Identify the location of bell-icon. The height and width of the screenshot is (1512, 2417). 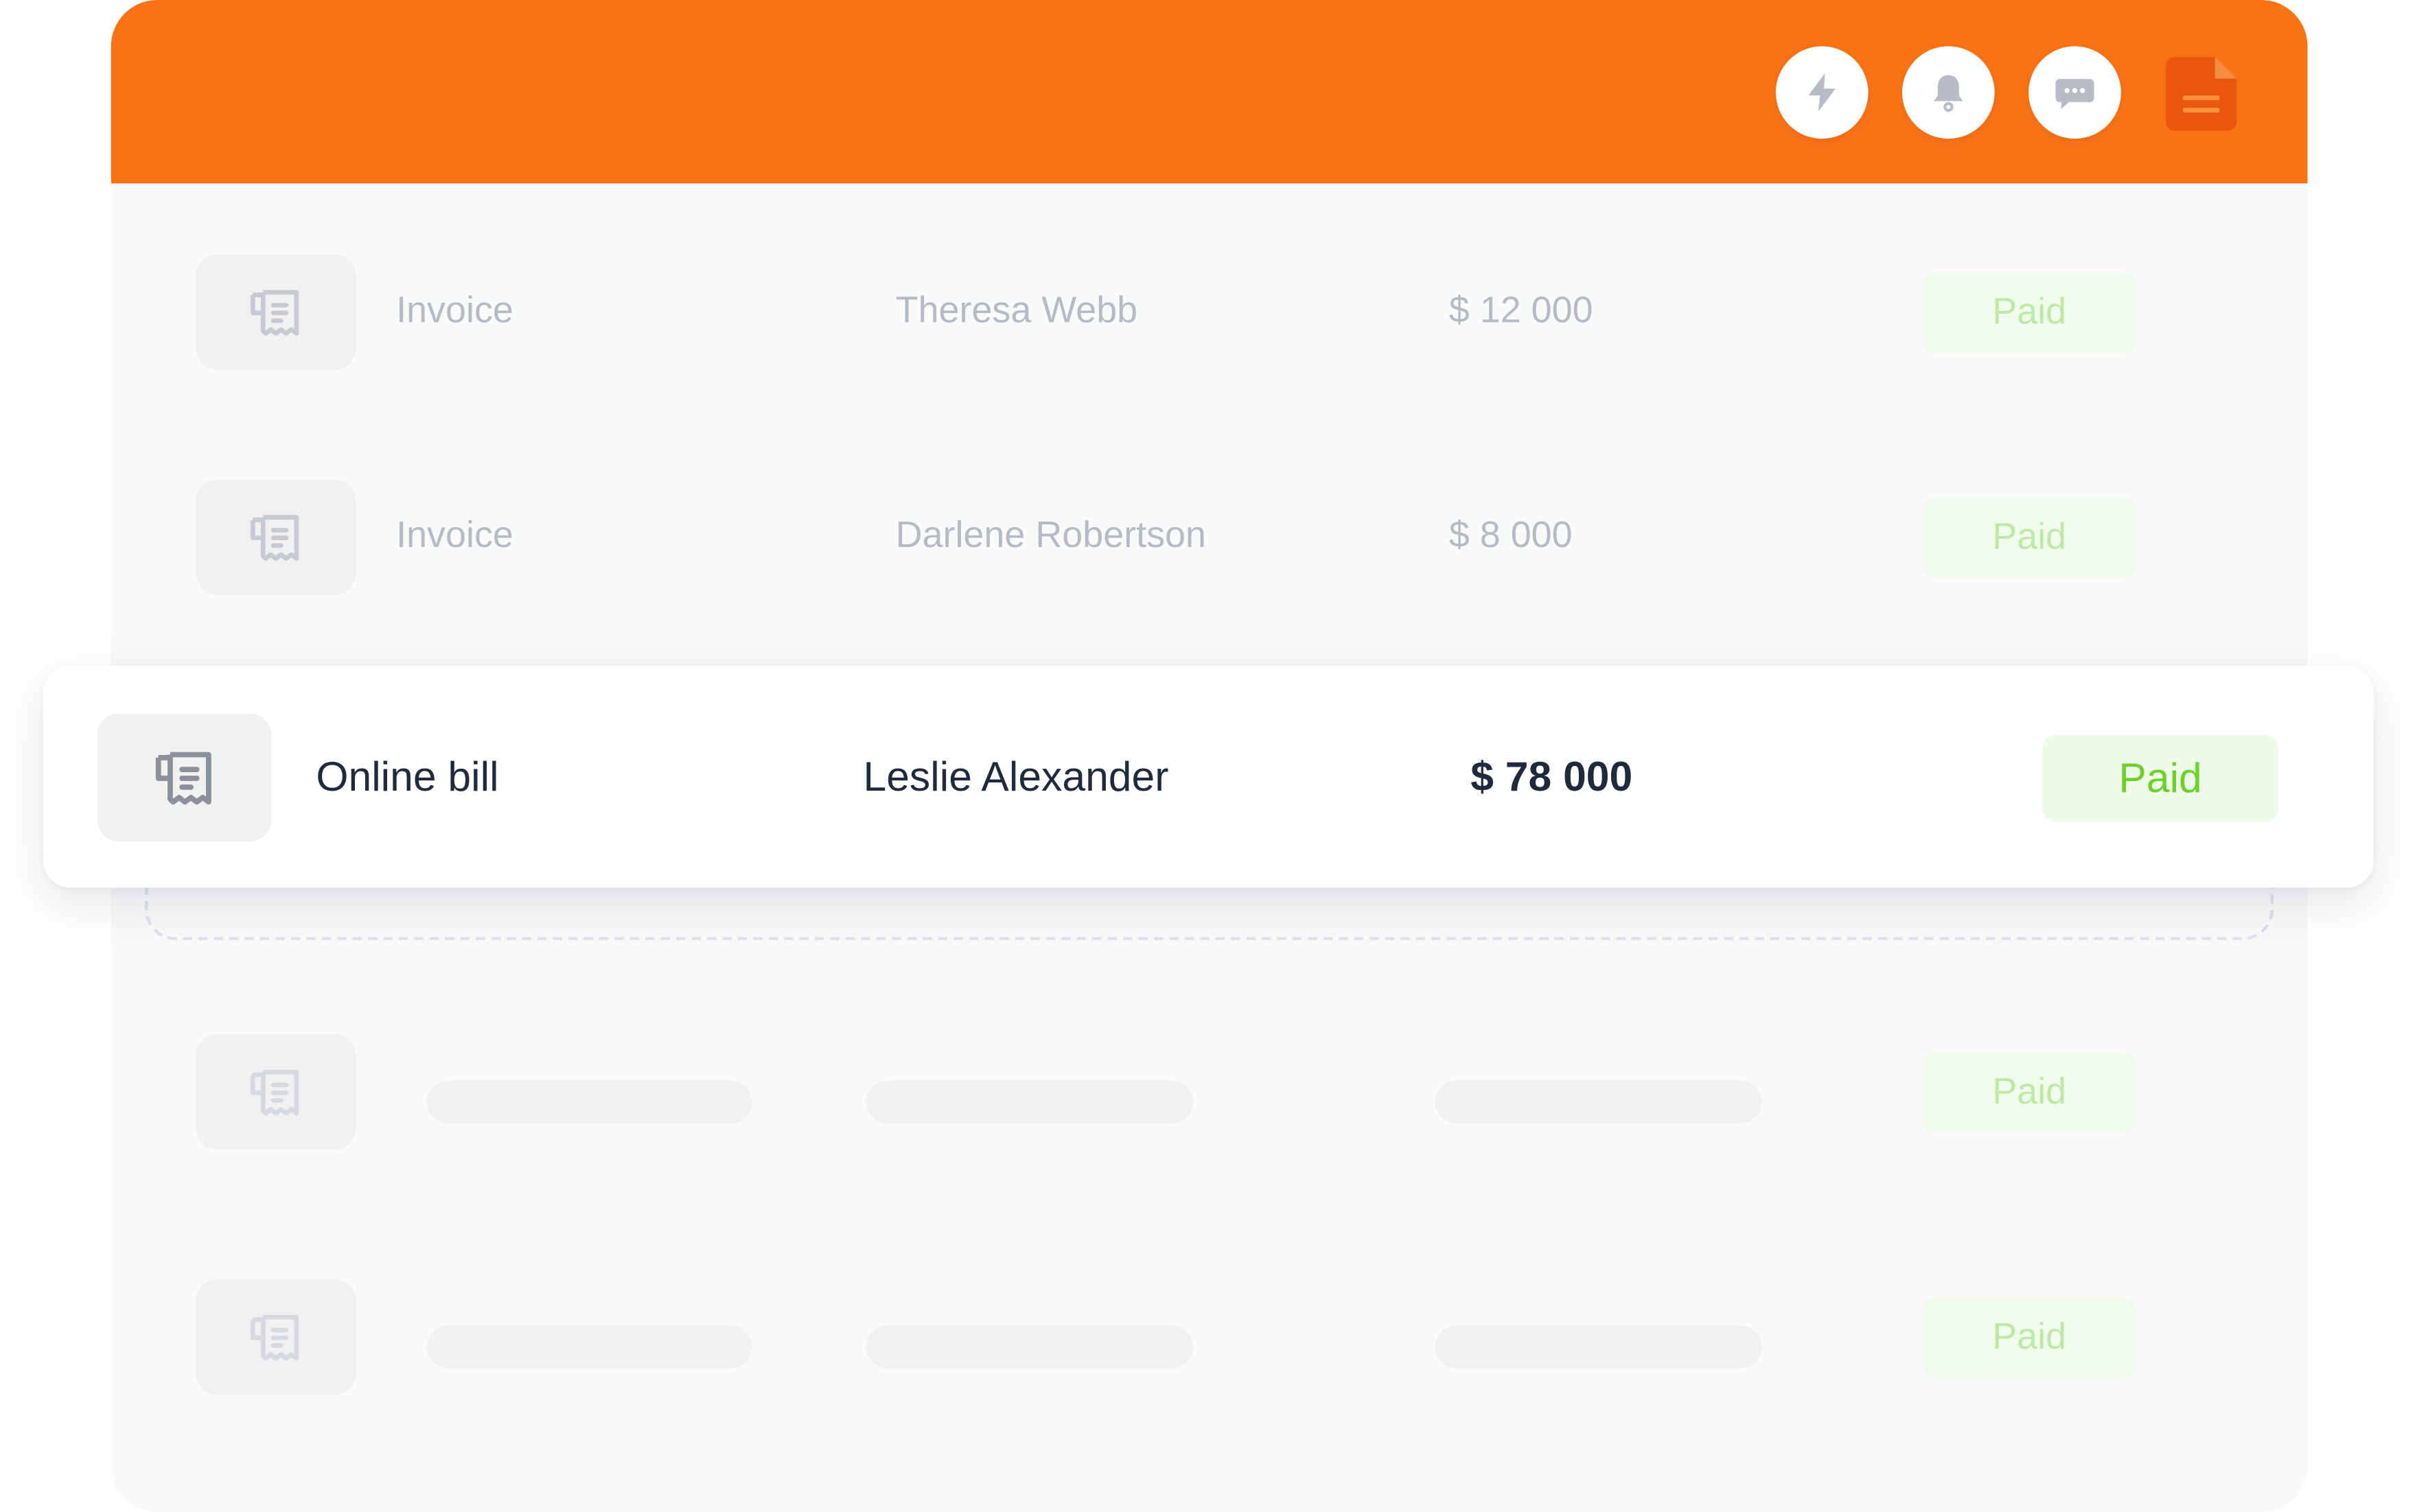
(1948, 93).